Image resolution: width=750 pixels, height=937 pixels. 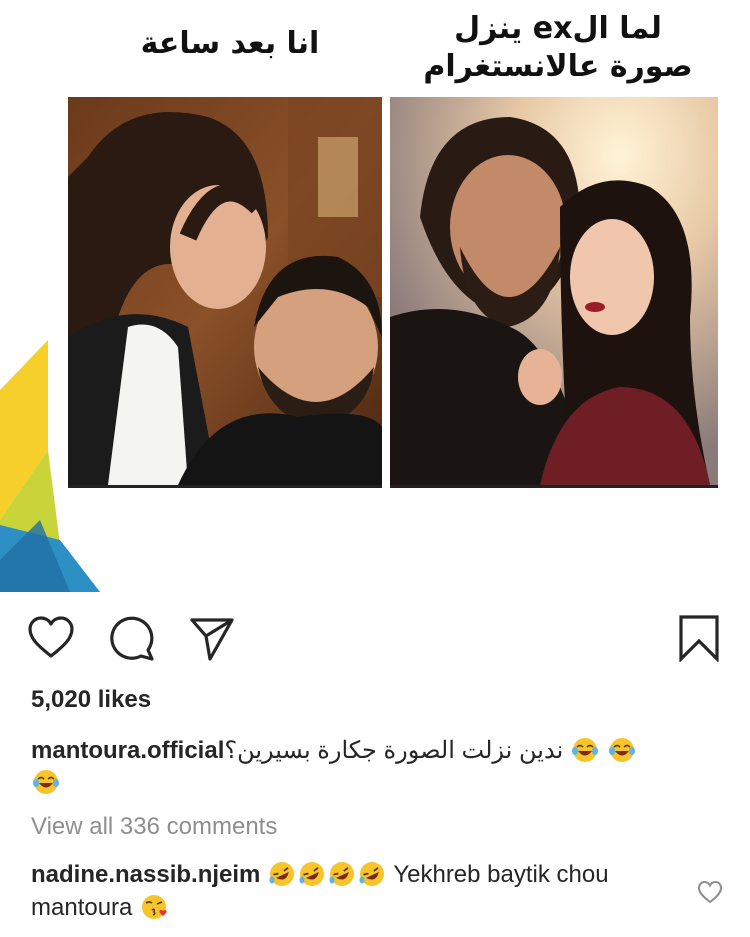 What do you see at coordinates (145, 874) in the screenshot?
I see `comment-username: nadine.nassib.njeim` at bounding box center [145, 874].